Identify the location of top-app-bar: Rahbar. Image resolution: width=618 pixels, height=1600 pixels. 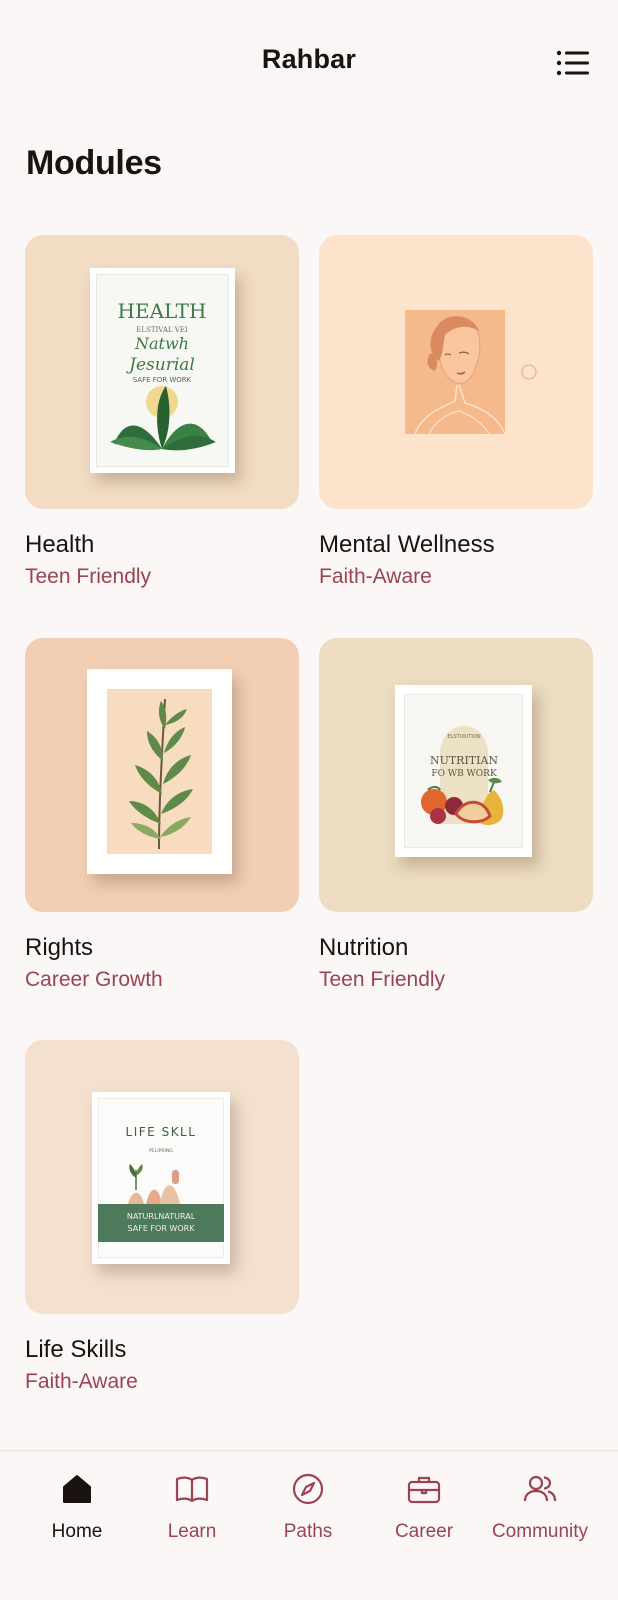
(309, 62).